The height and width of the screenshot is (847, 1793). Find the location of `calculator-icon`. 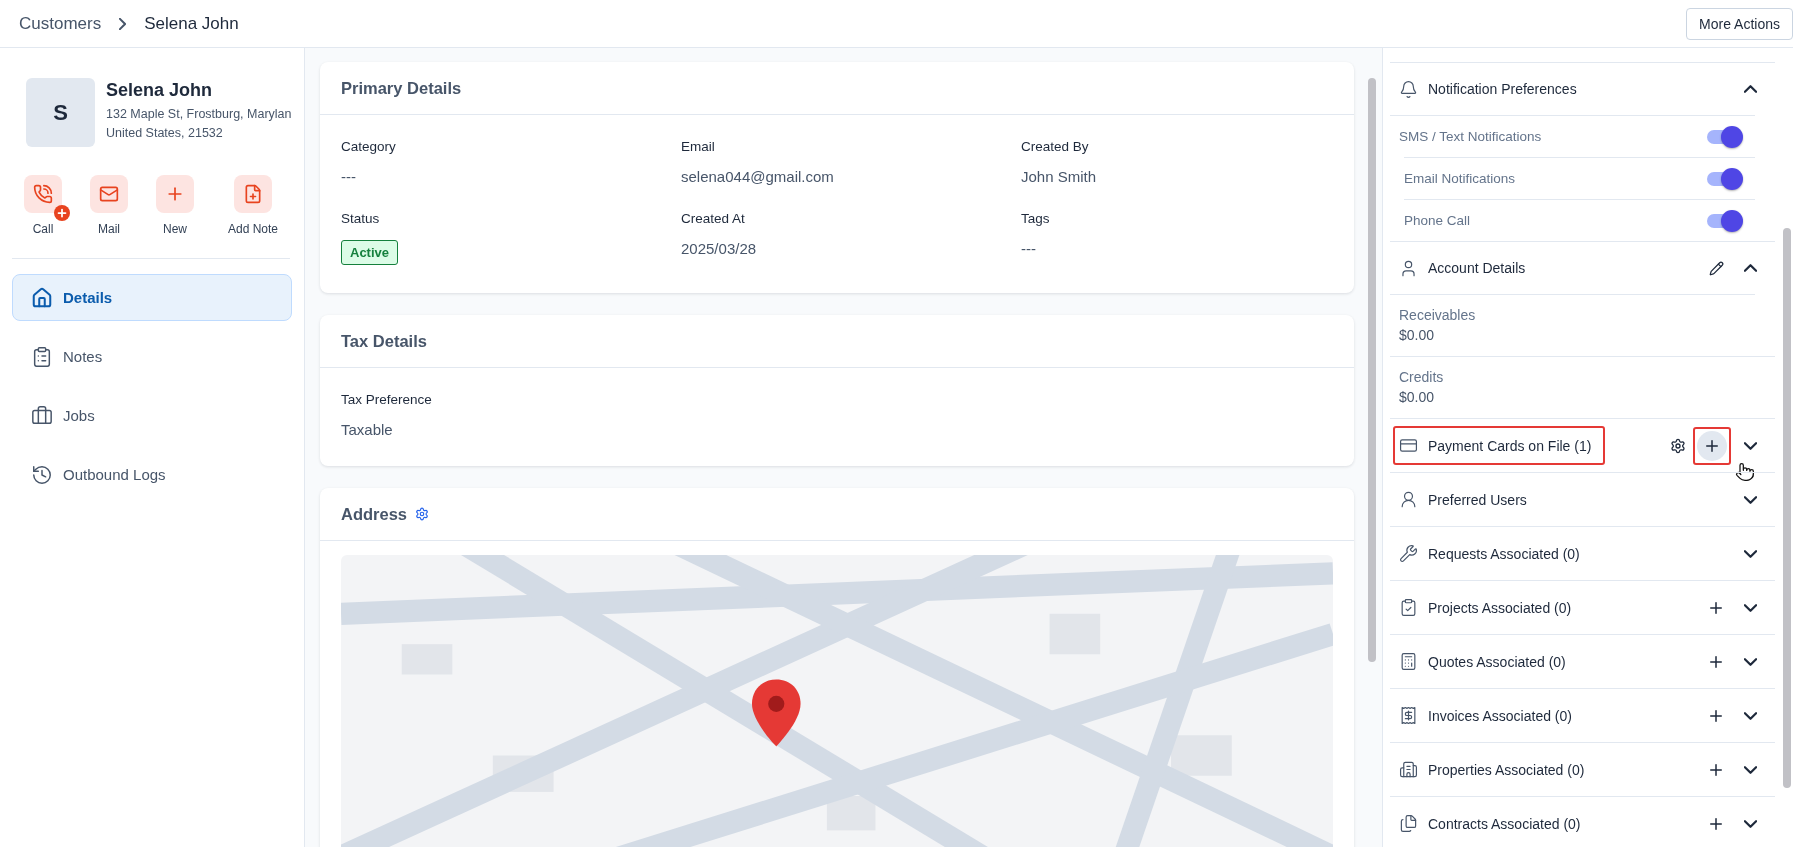

calculator-icon is located at coordinates (1408, 661).